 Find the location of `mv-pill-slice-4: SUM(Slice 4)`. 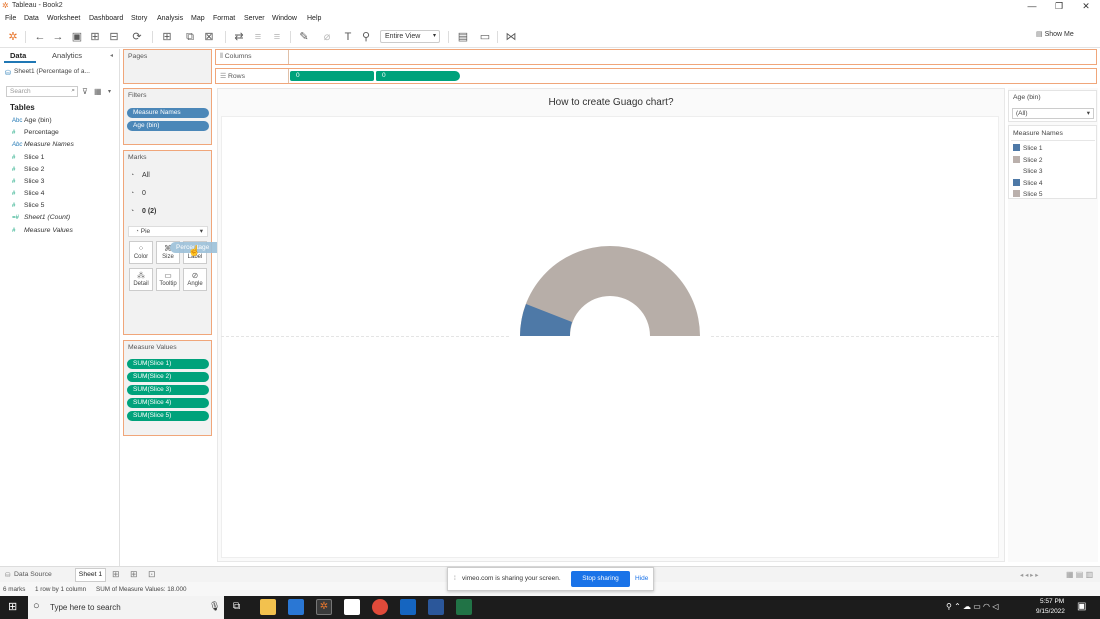

mv-pill-slice-4: SUM(Slice 4) is located at coordinates (168, 403).